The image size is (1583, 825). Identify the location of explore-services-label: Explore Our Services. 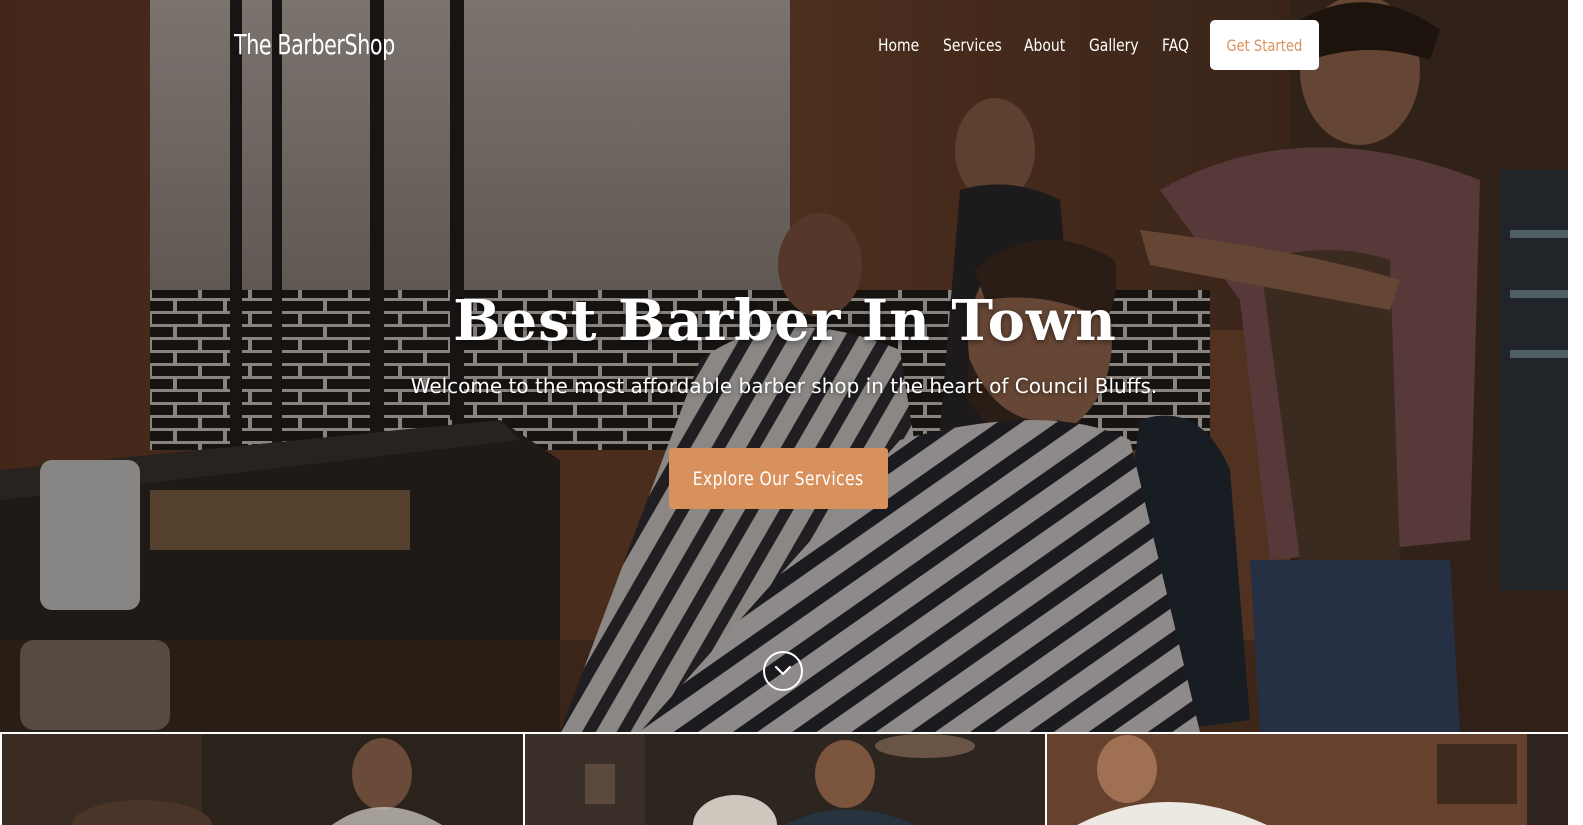
(778, 478).